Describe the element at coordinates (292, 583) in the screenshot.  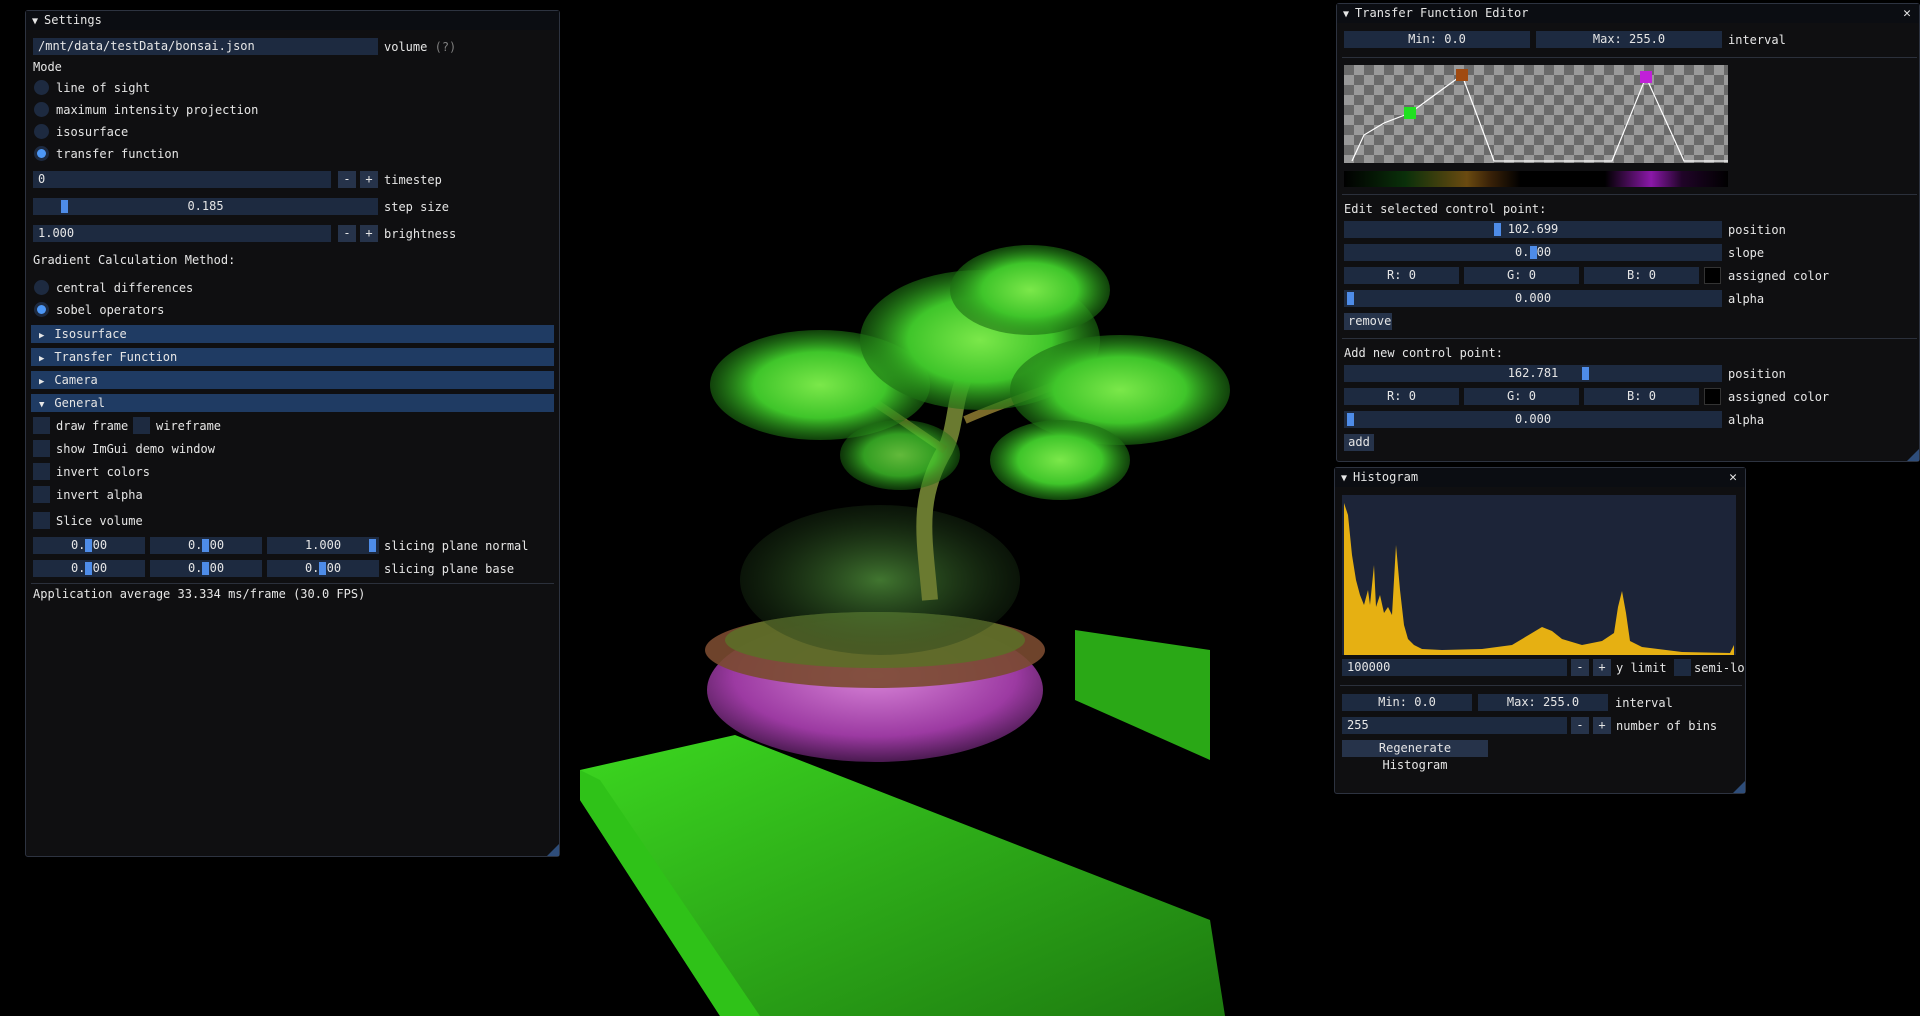
I see `separator` at that location.